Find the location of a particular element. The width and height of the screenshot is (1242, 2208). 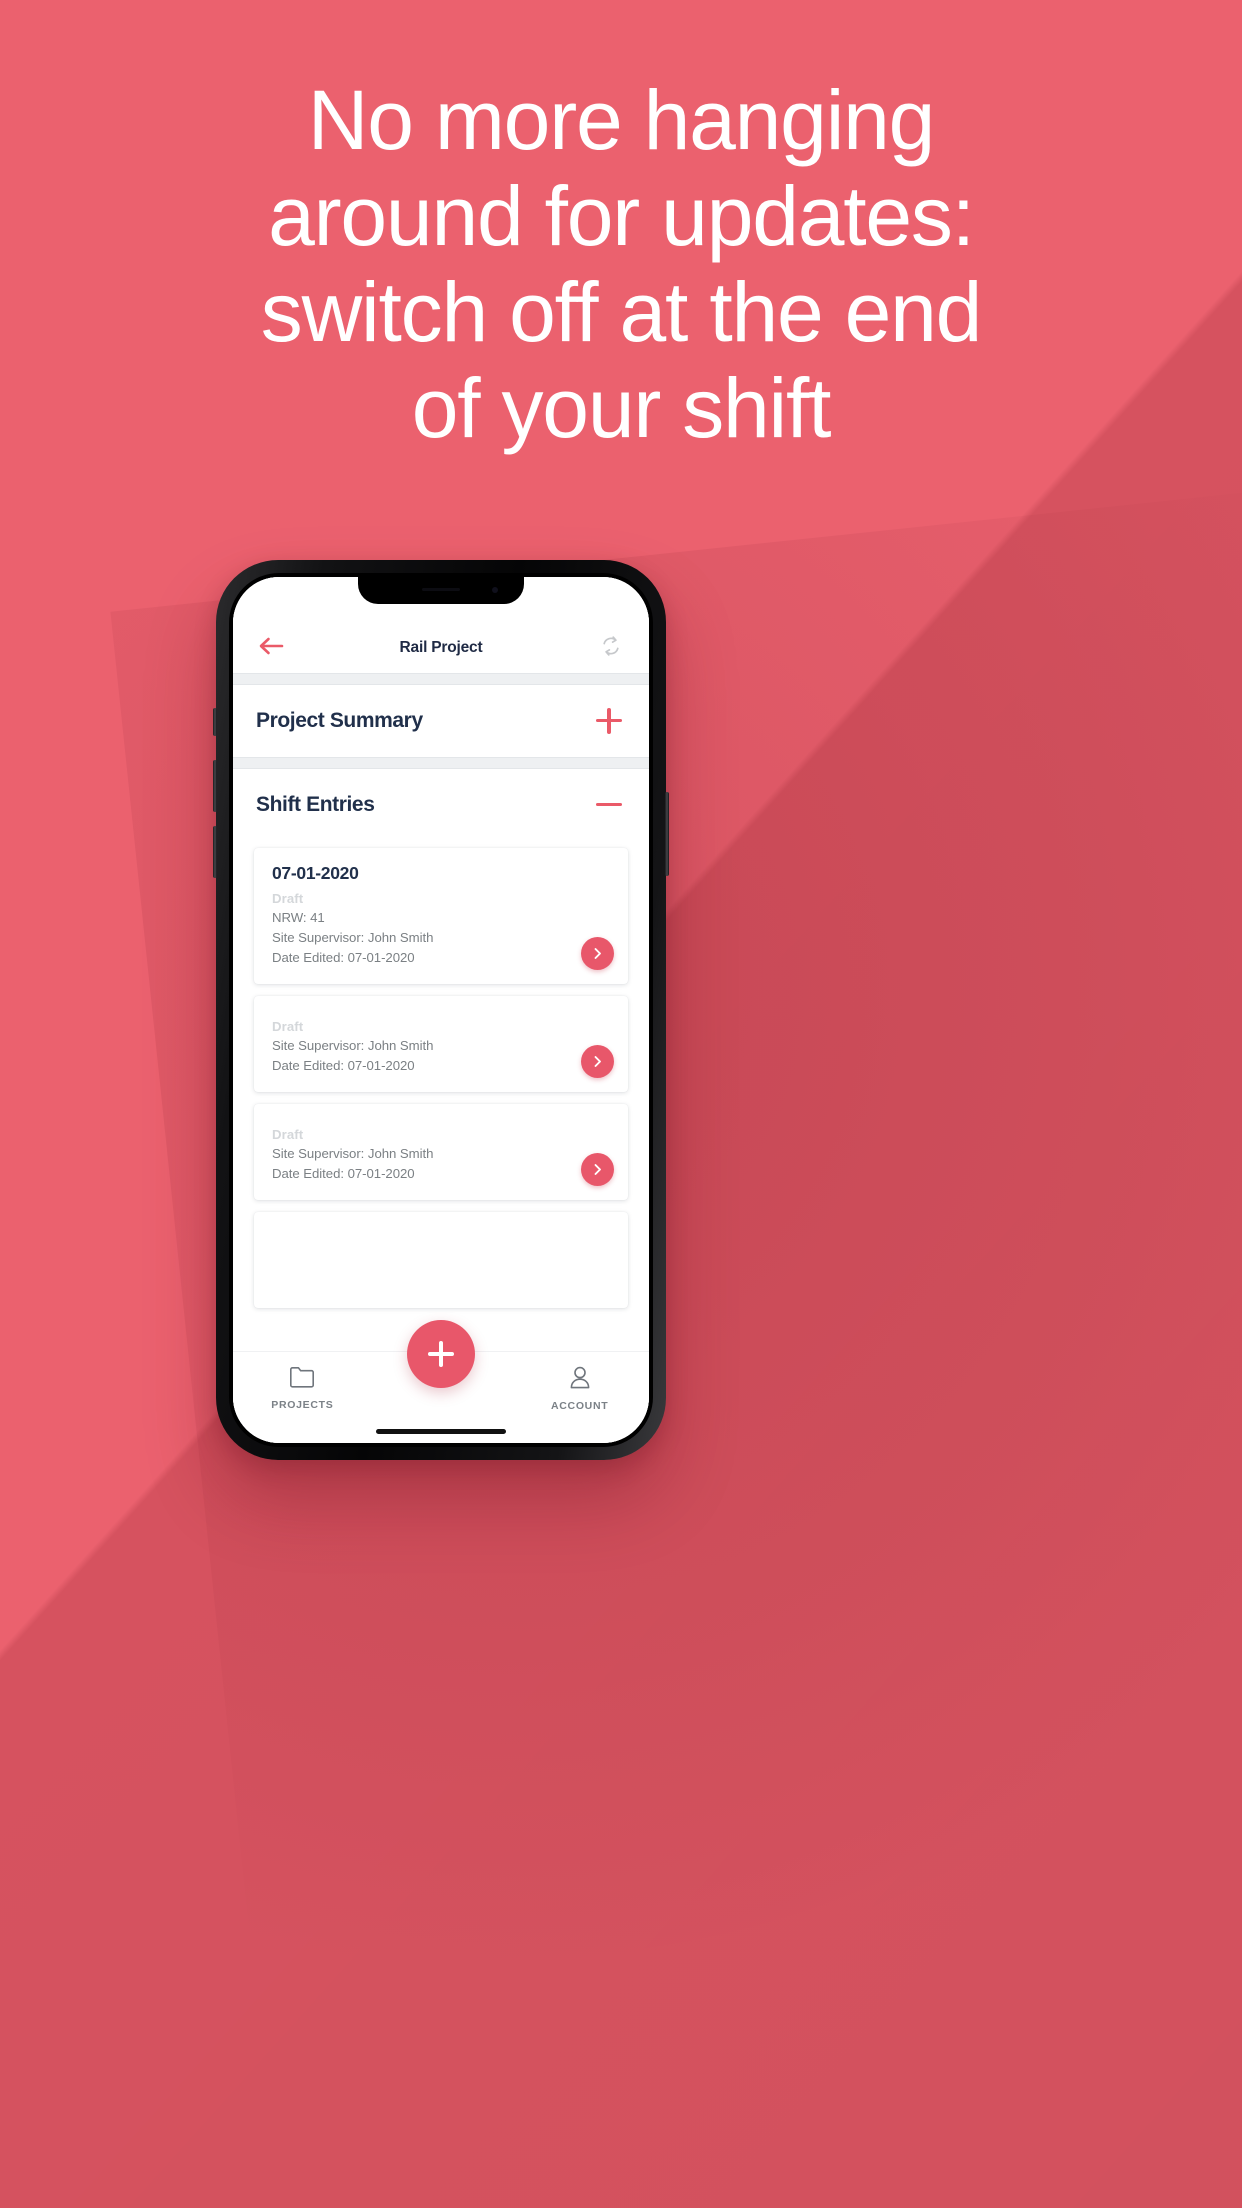

phone-power-button is located at coordinates (667, 834).